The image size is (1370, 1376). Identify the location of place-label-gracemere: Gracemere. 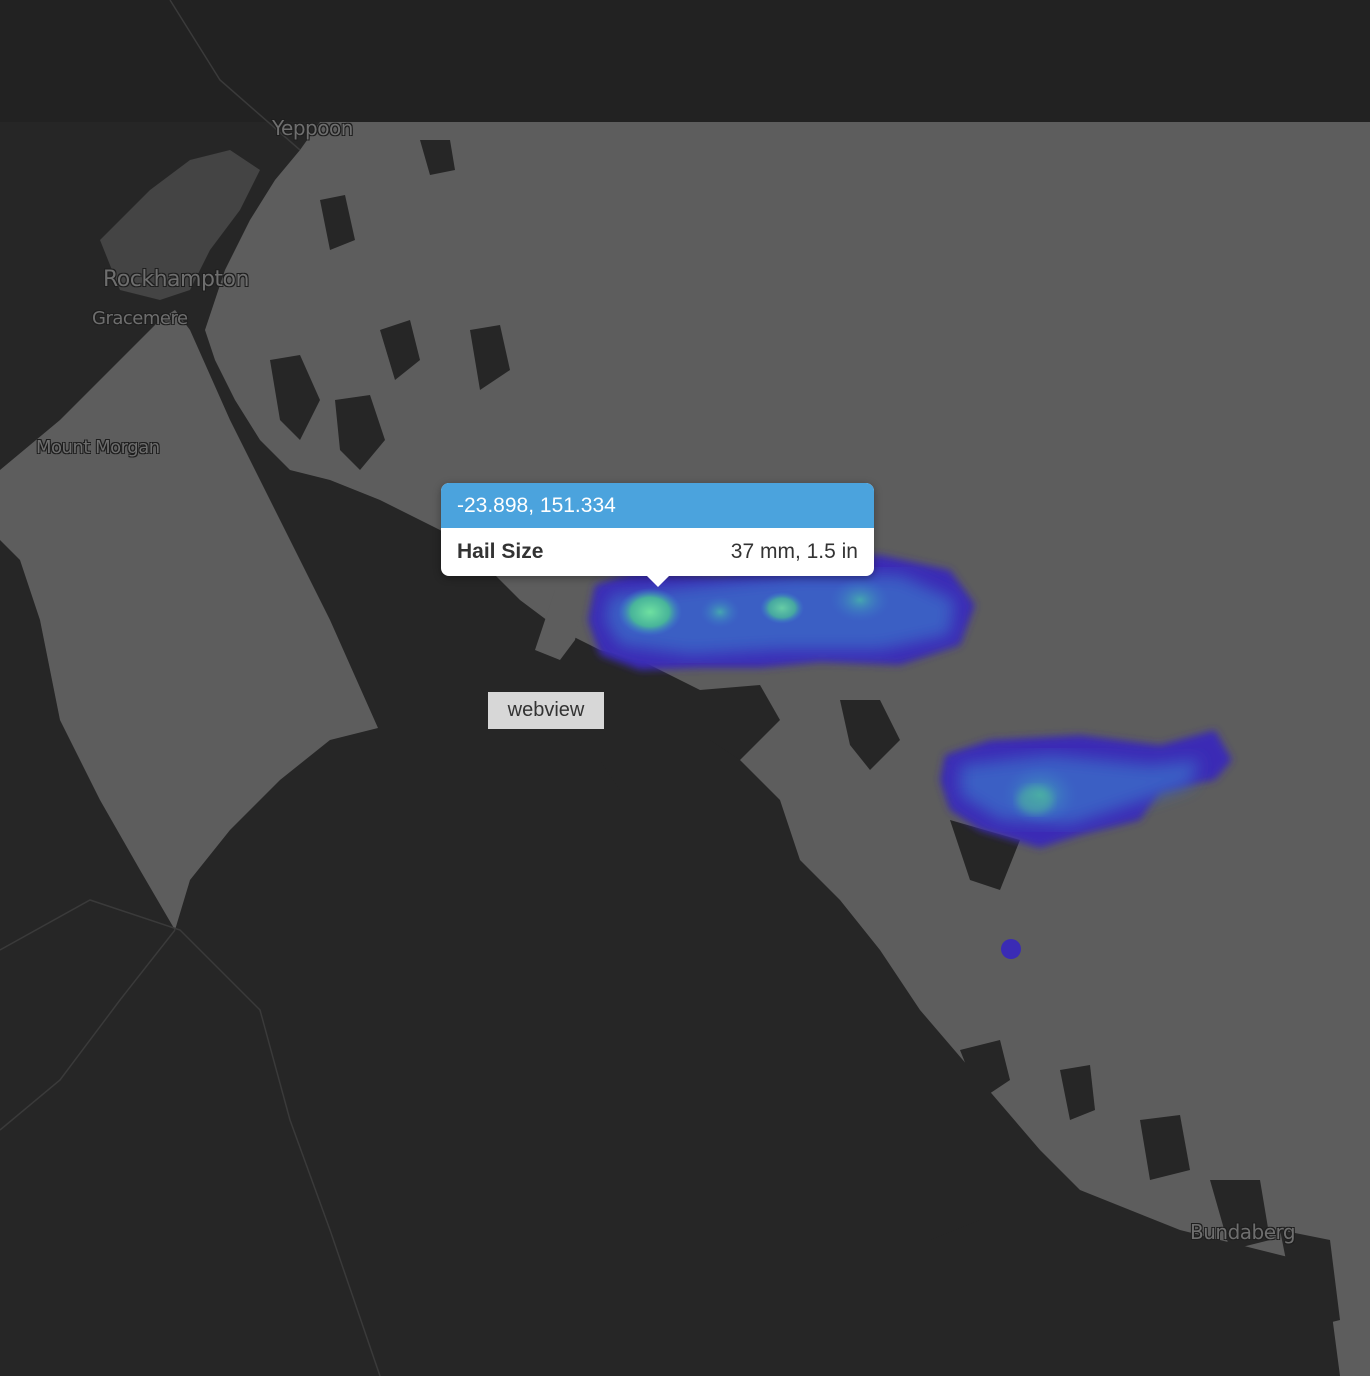
(140, 318).